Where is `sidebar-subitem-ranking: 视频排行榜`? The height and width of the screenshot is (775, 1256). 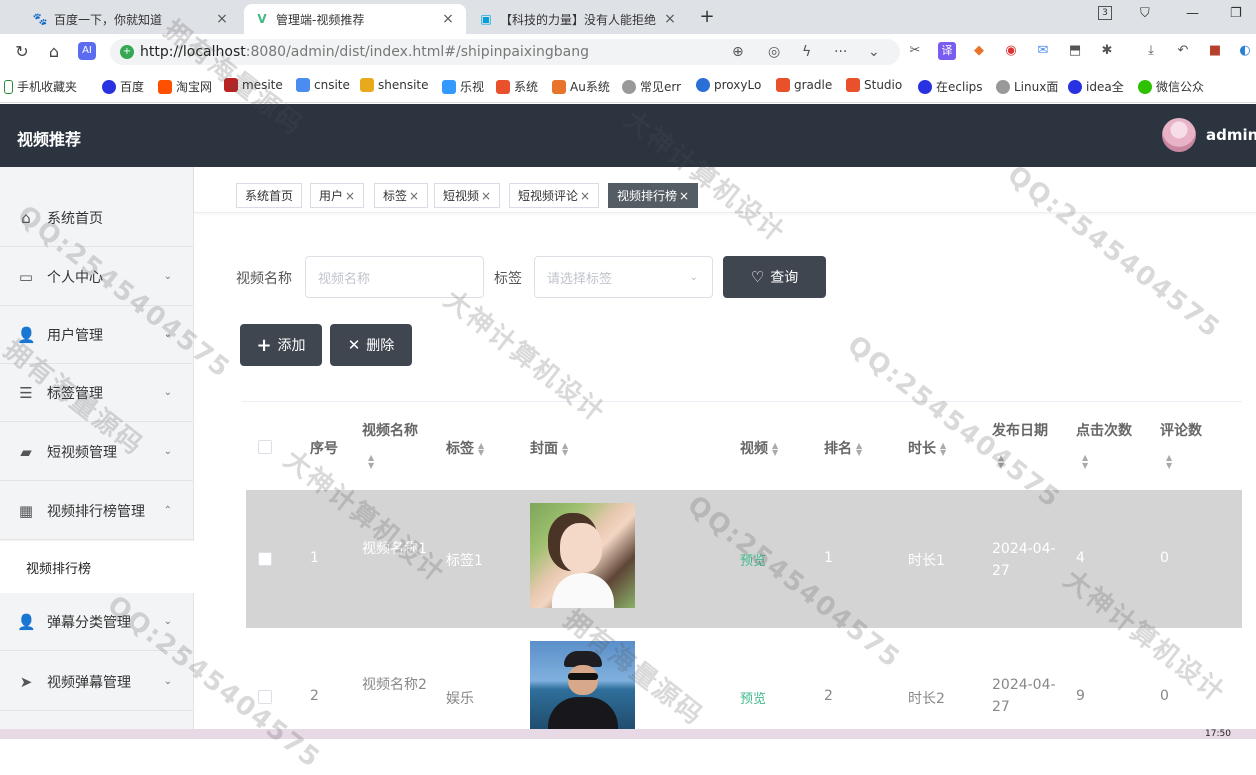
sidebar-subitem-ranking: 视频排行榜 is located at coordinates (97, 567).